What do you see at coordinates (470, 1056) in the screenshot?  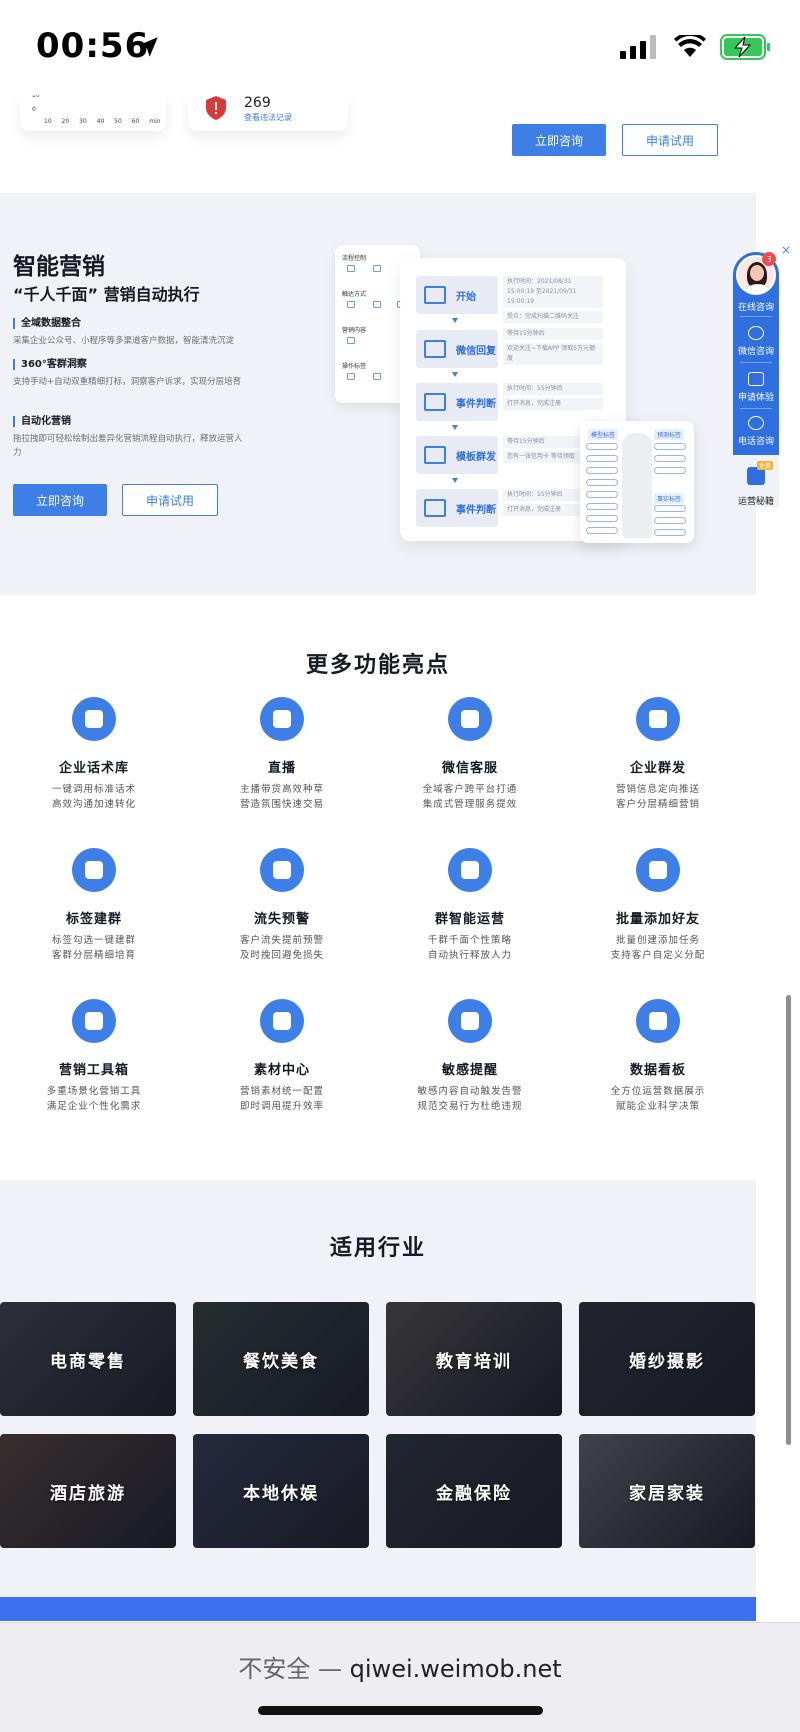 I see `feature-item: 敏感提醒 敏感内容自动触发告警 规范交易行为杜绝违规` at bounding box center [470, 1056].